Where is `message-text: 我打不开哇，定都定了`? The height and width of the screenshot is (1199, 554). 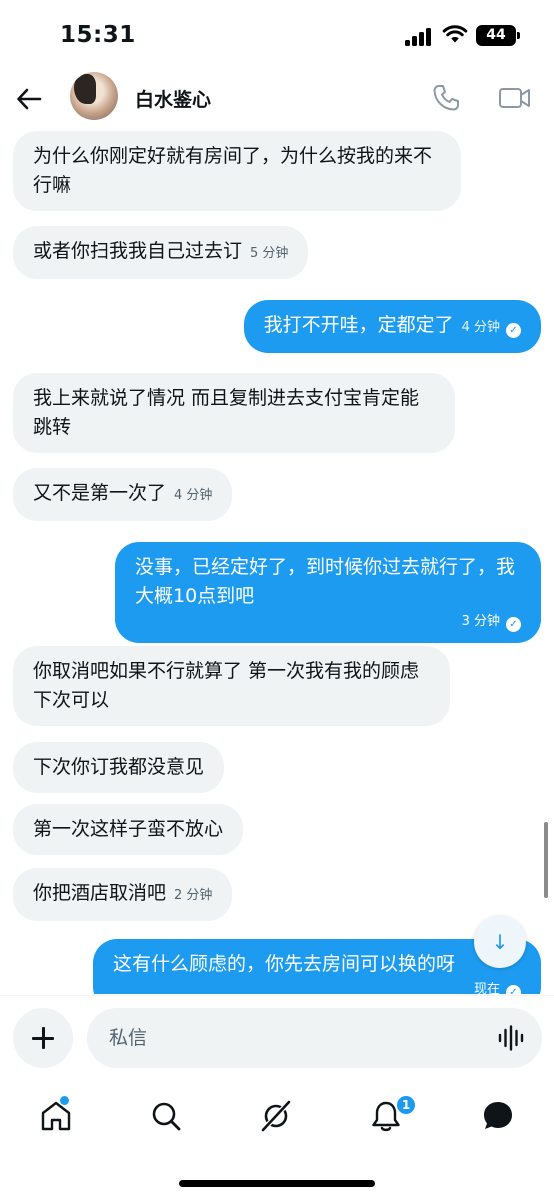
message-text: 我打不开哇，定都定了 is located at coordinates (358, 325).